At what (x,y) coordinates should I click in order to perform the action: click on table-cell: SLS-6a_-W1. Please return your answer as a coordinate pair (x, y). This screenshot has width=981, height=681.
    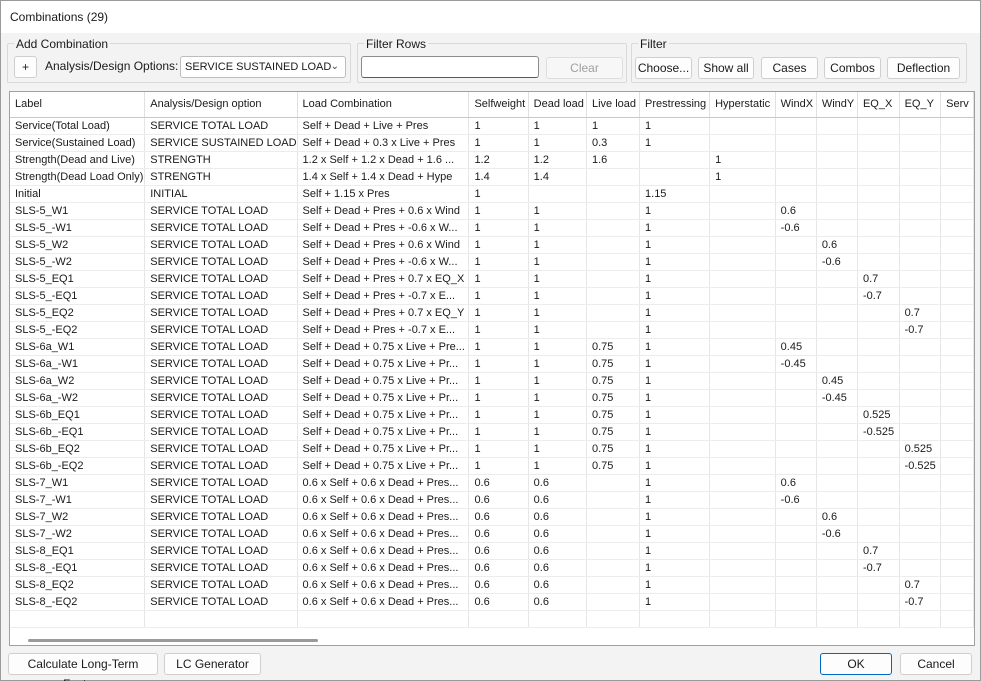
    Looking at the image, I should click on (78, 364).